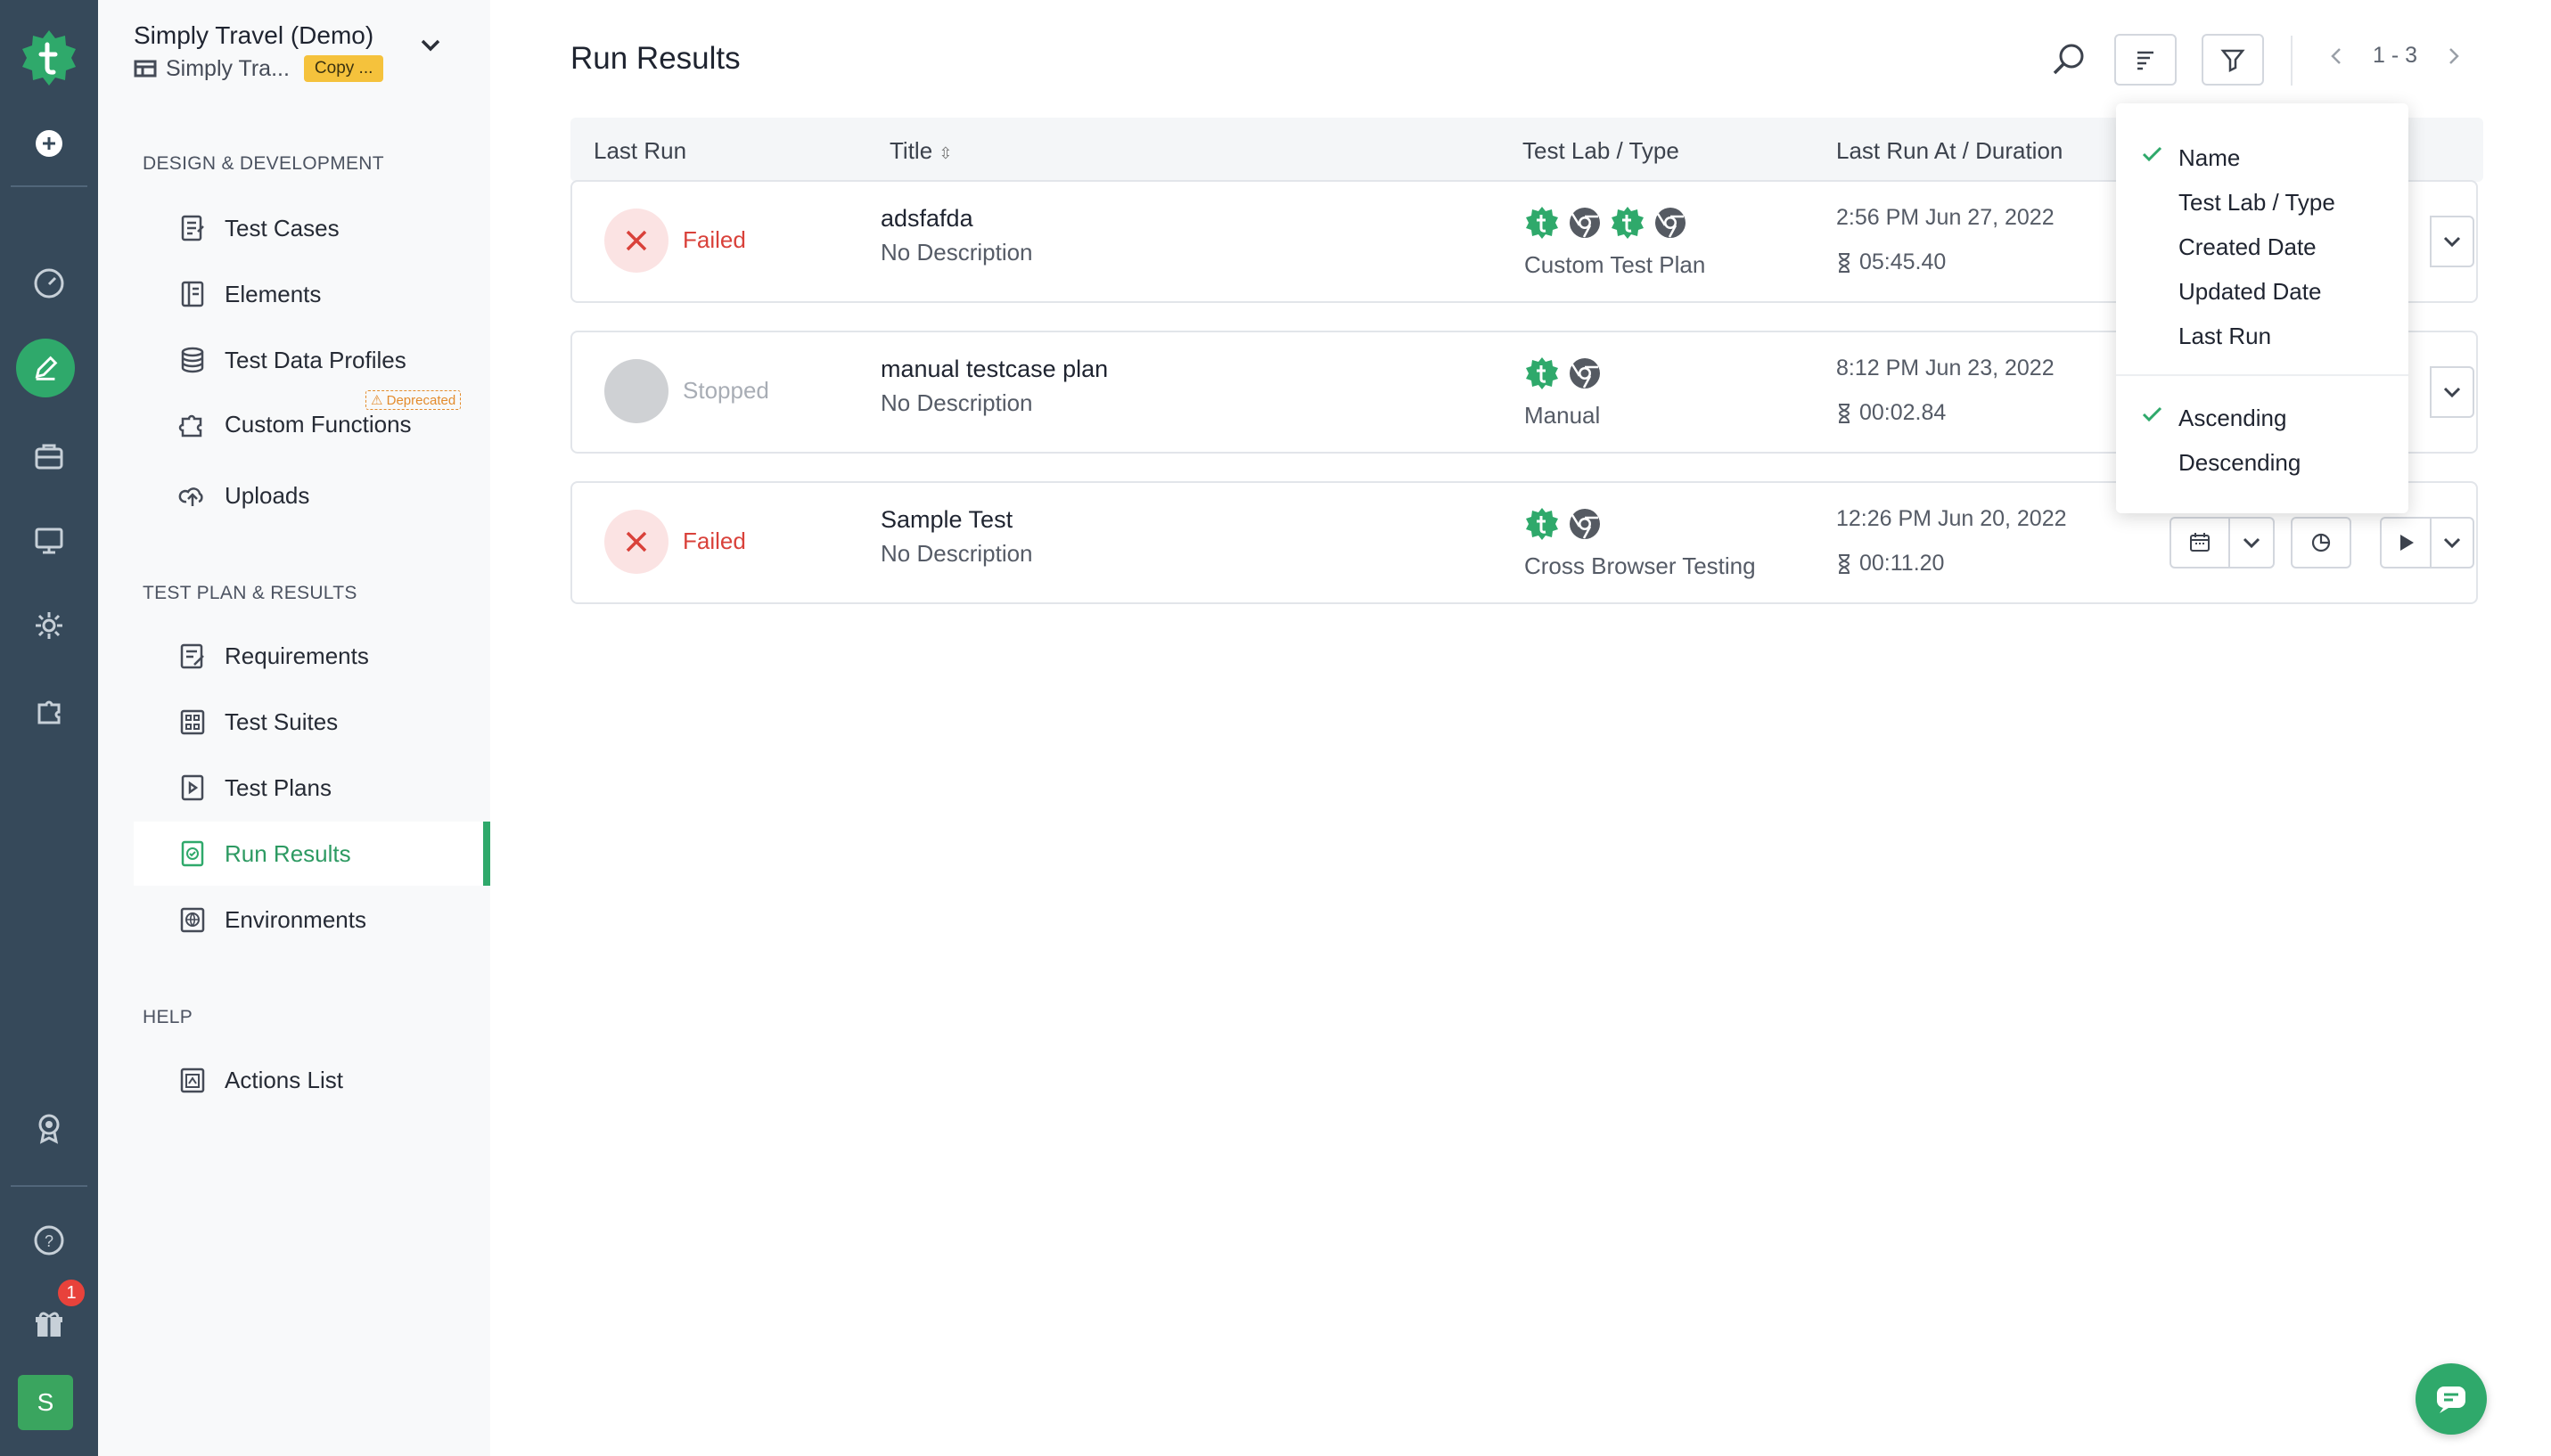 This screenshot has width=2551, height=1456. What do you see at coordinates (1844, 262) in the screenshot?
I see `hourglass-icon` at bounding box center [1844, 262].